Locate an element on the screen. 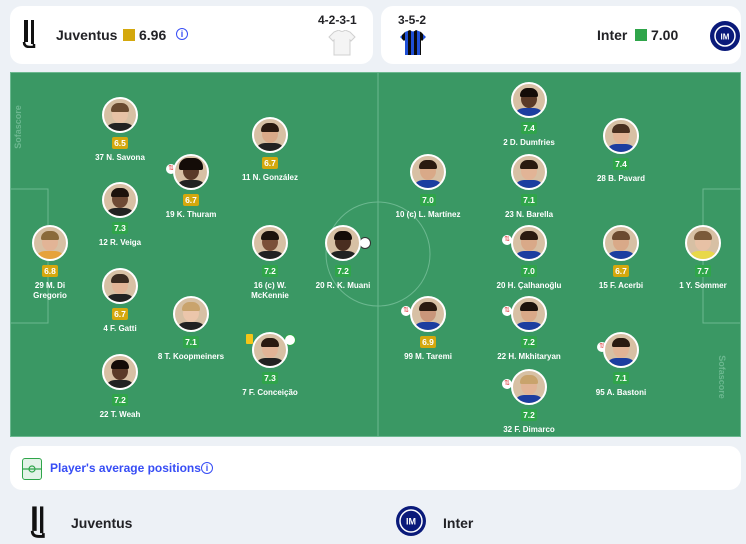 This screenshot has width=746, height=544. player-calhanoglu: ⇅ 7.0 20 H. Çalhanoğlu is located at coordinates (529, 258).